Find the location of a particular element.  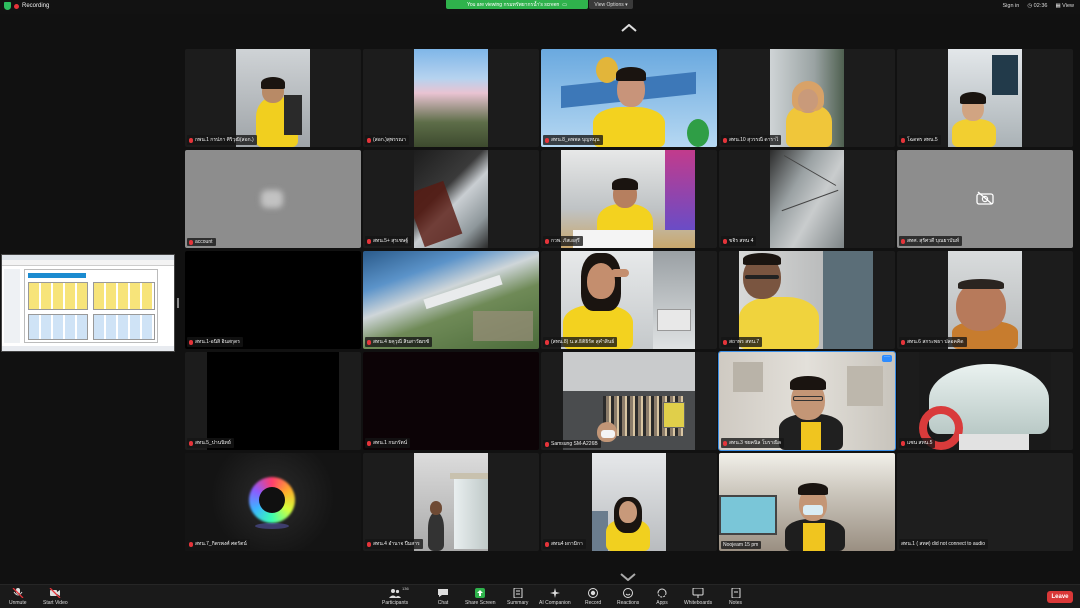

recording-indicator: Recording is located at coordinates (26, 6).